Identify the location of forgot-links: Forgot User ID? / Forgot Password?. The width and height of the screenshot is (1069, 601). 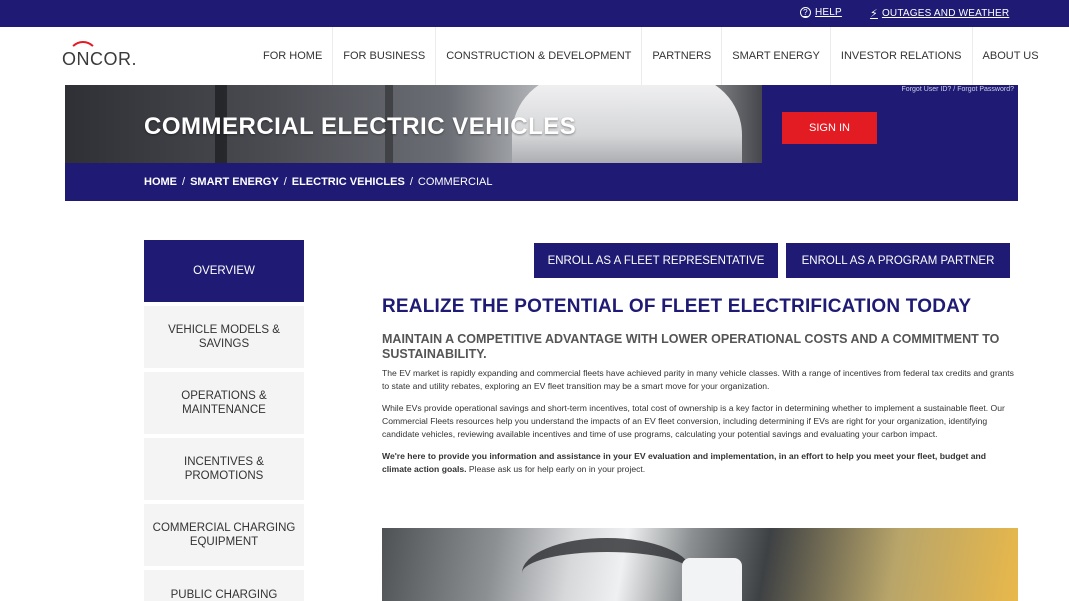
(958, 89).